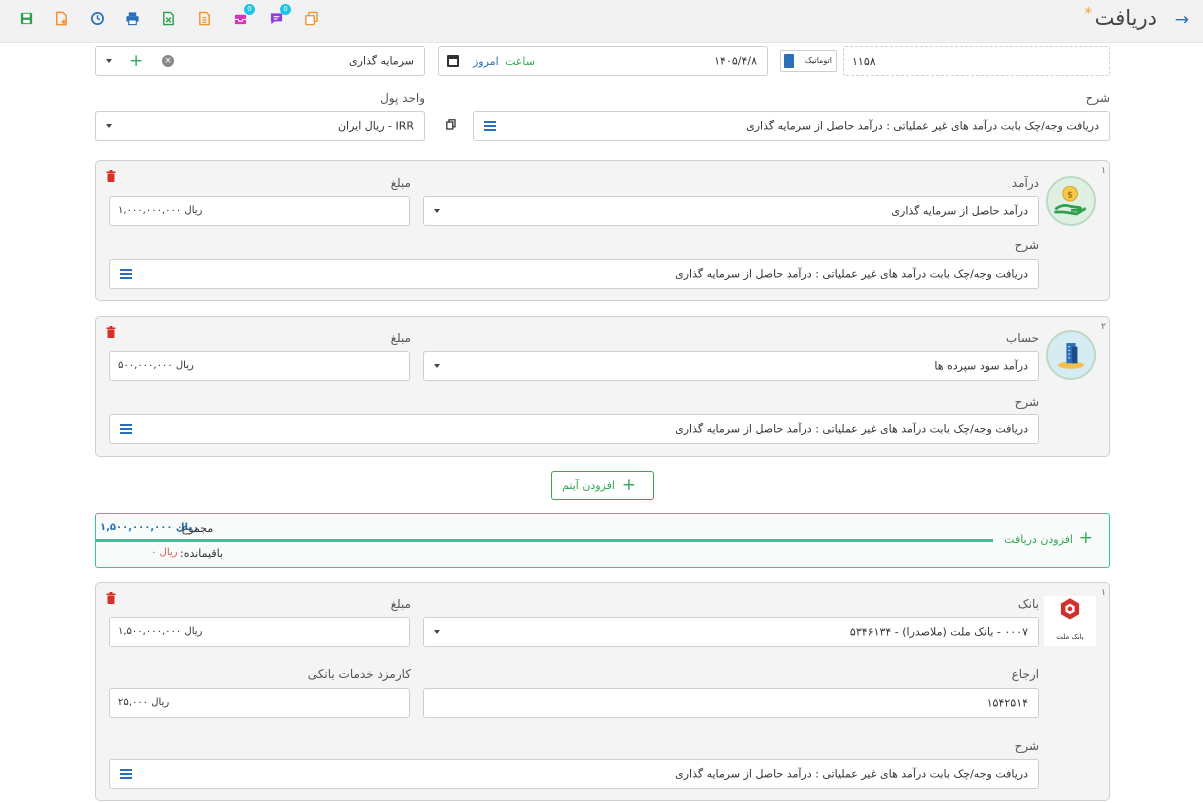 The width and height of the screenshot is (1203, 803). What do you see at coordinates (453, 61) in the screenshot?
I see `calendar-icon` at bounding box center [453, 61].